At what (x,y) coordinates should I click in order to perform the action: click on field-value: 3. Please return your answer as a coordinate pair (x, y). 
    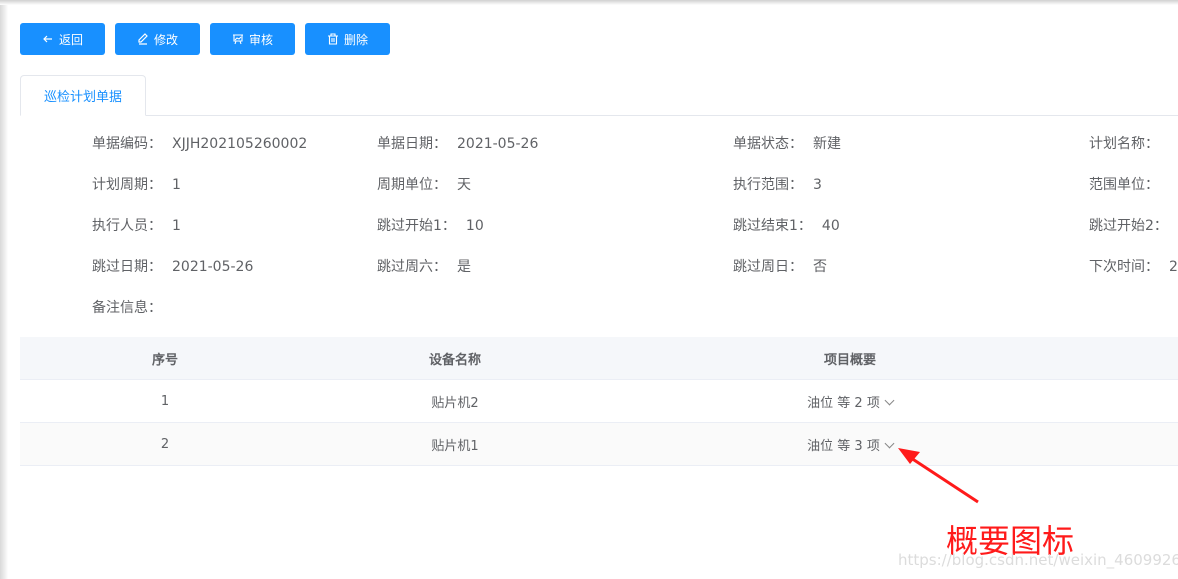
    Looking at the image, I should click on (817, 185).